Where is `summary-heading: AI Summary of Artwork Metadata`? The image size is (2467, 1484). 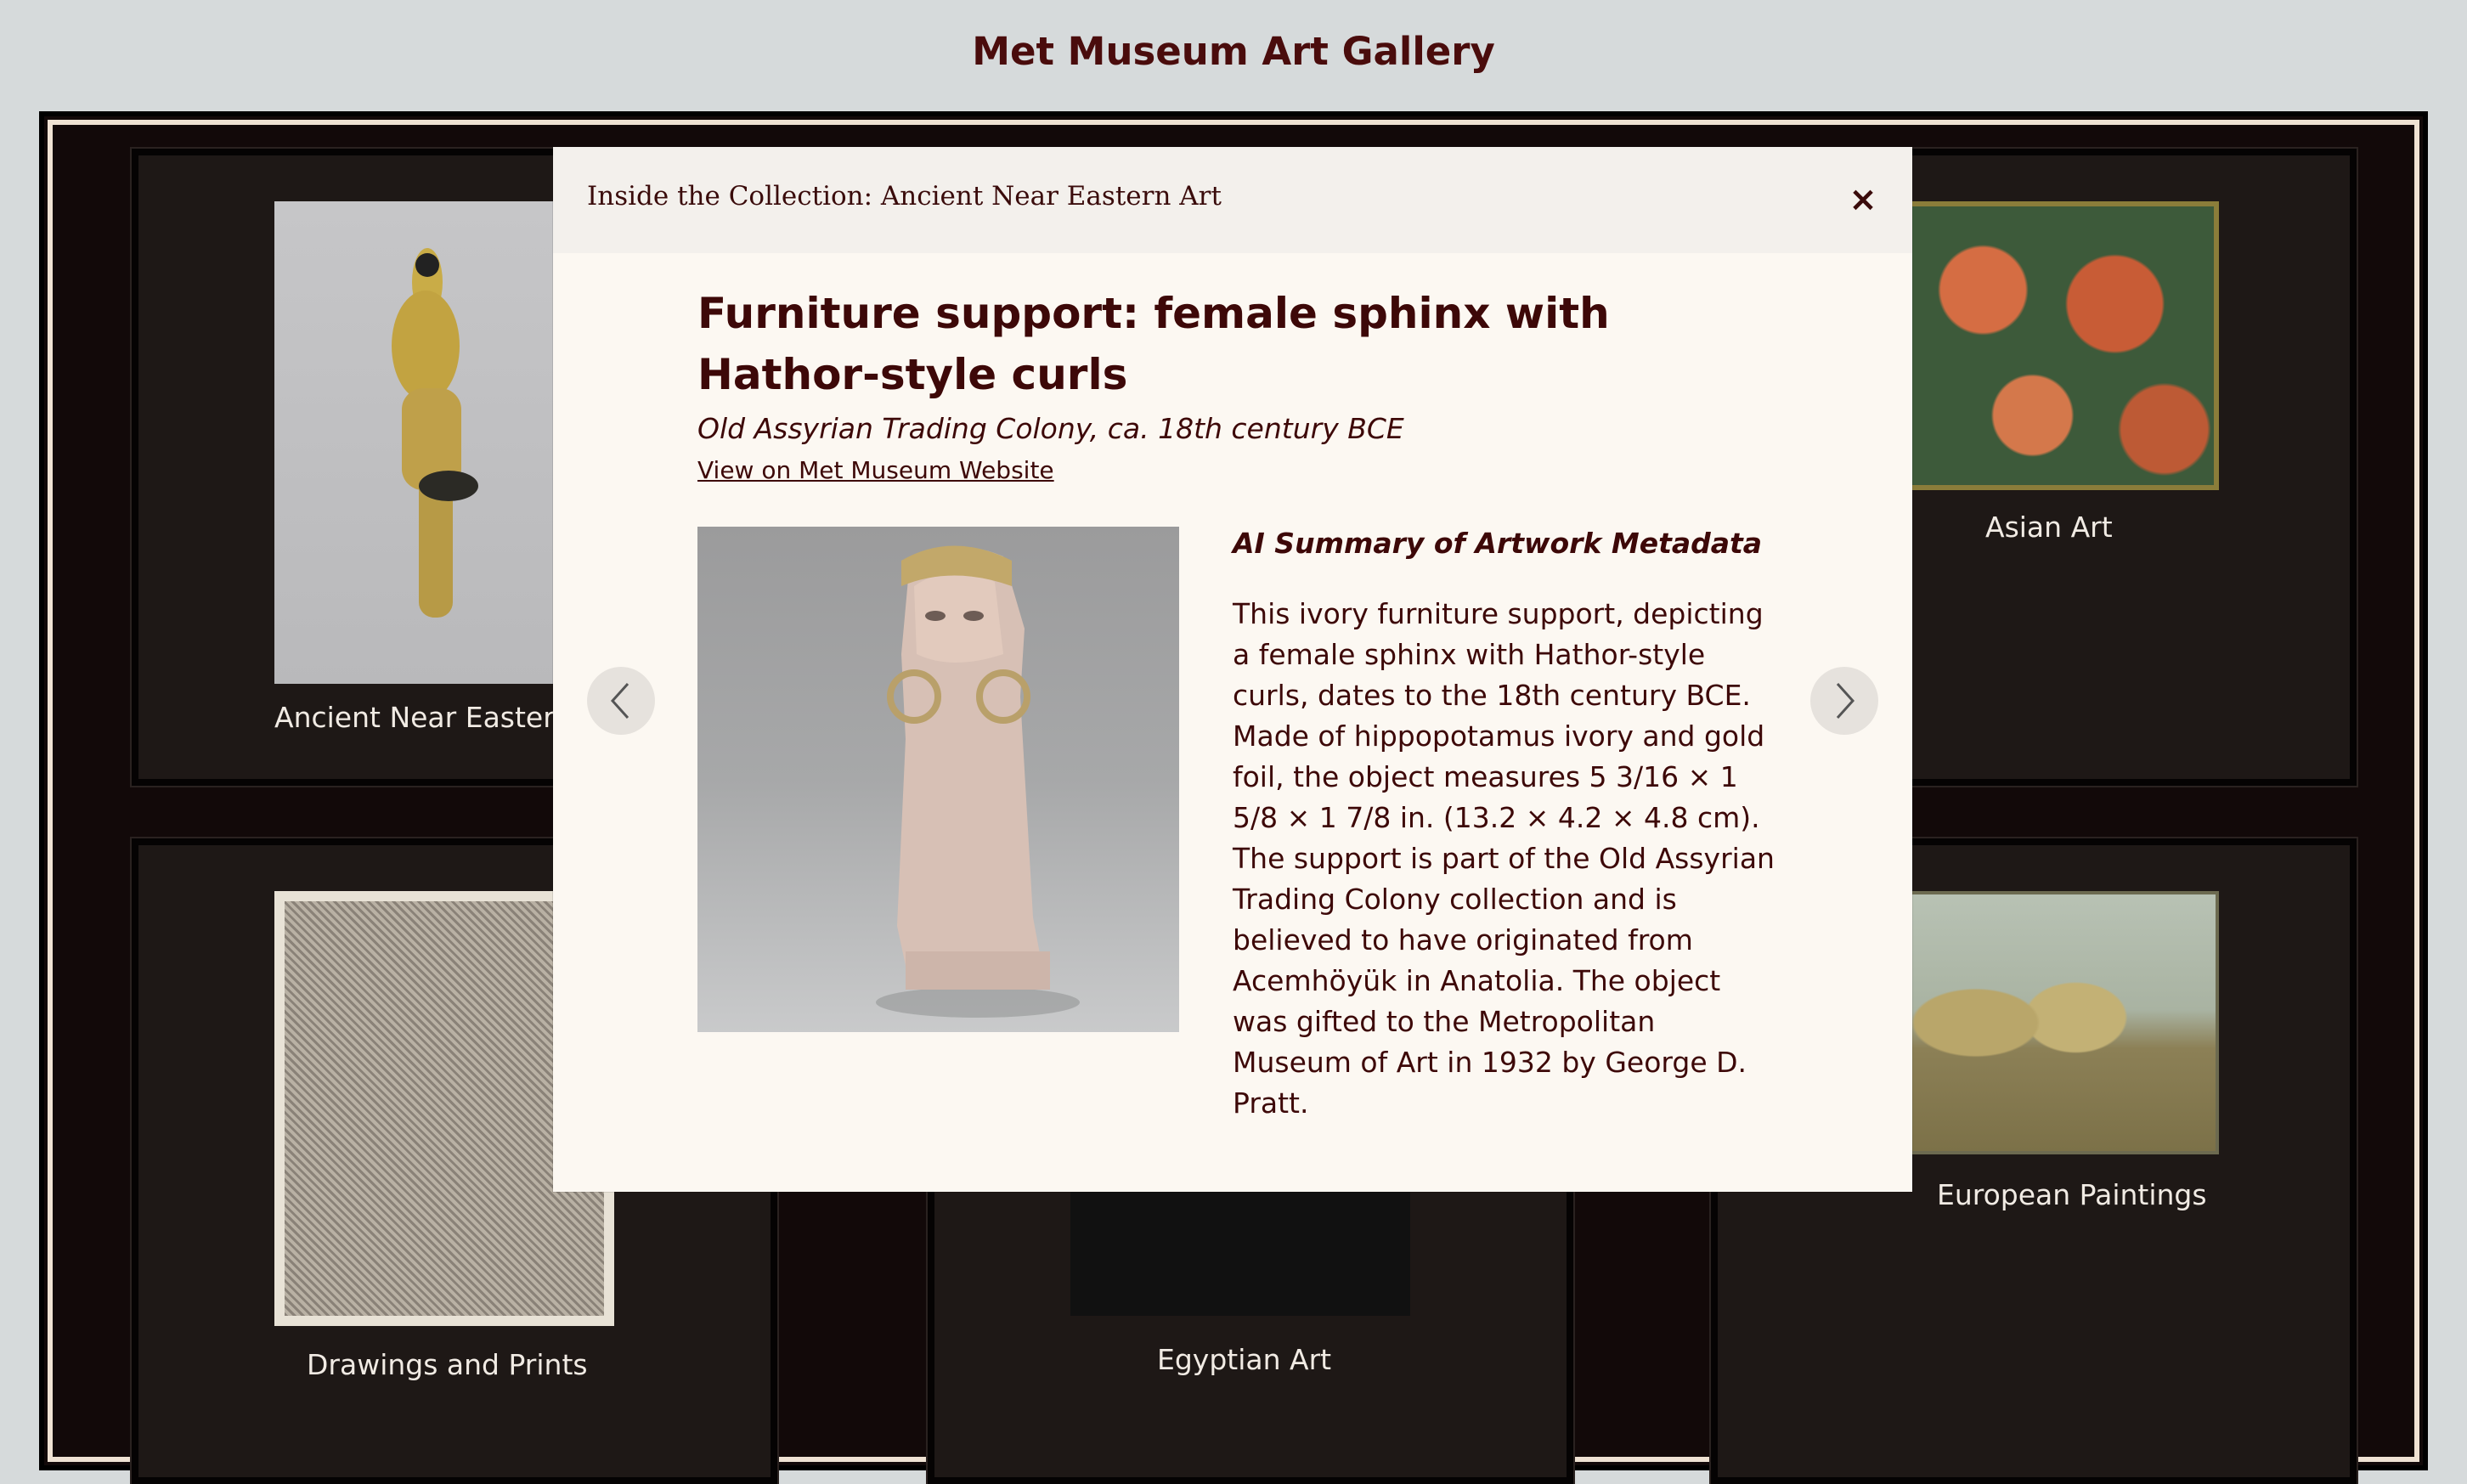
summary-heading: AI Summary of Artwork Metadata is located at coordinates (1498, 543).